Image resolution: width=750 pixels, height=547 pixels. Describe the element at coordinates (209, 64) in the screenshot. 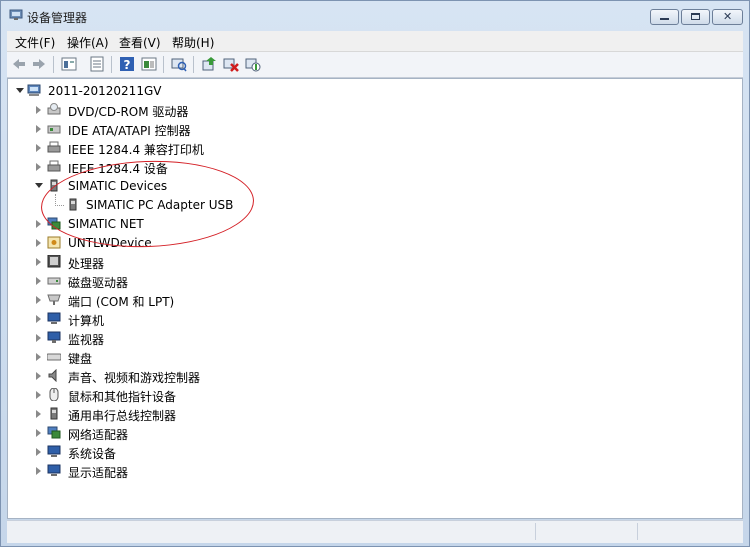

I see `update-icon` at that location.